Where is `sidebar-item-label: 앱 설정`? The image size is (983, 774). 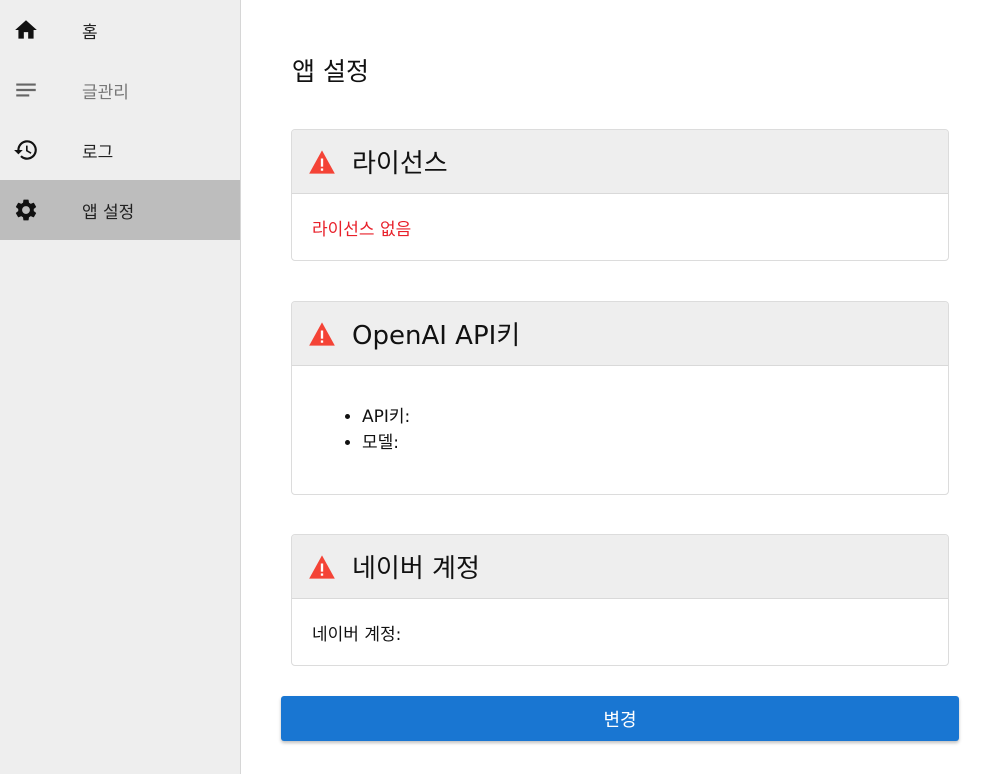 sidebar-item-label: 앱 설정 is located at coordinates (108, 212).